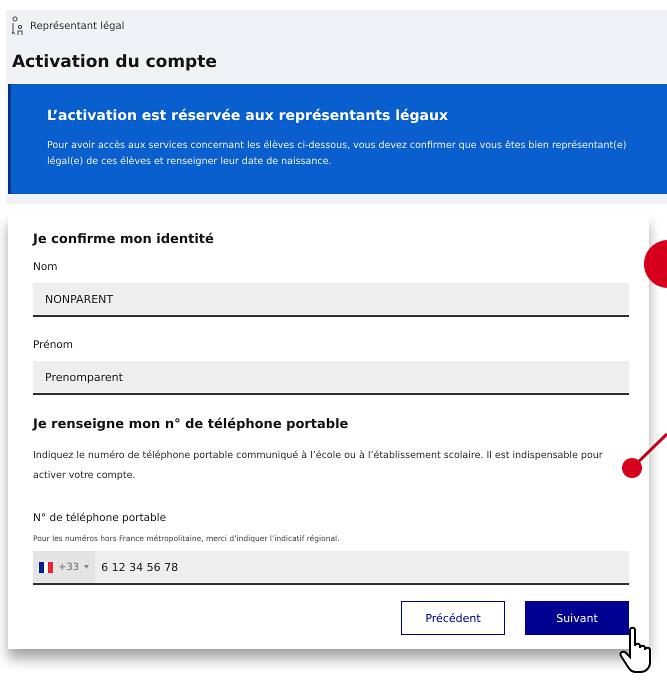 The image size is (667, 685). I want to click on phone-input-field: +33 6 12 34 56 78, so click(331, 568).